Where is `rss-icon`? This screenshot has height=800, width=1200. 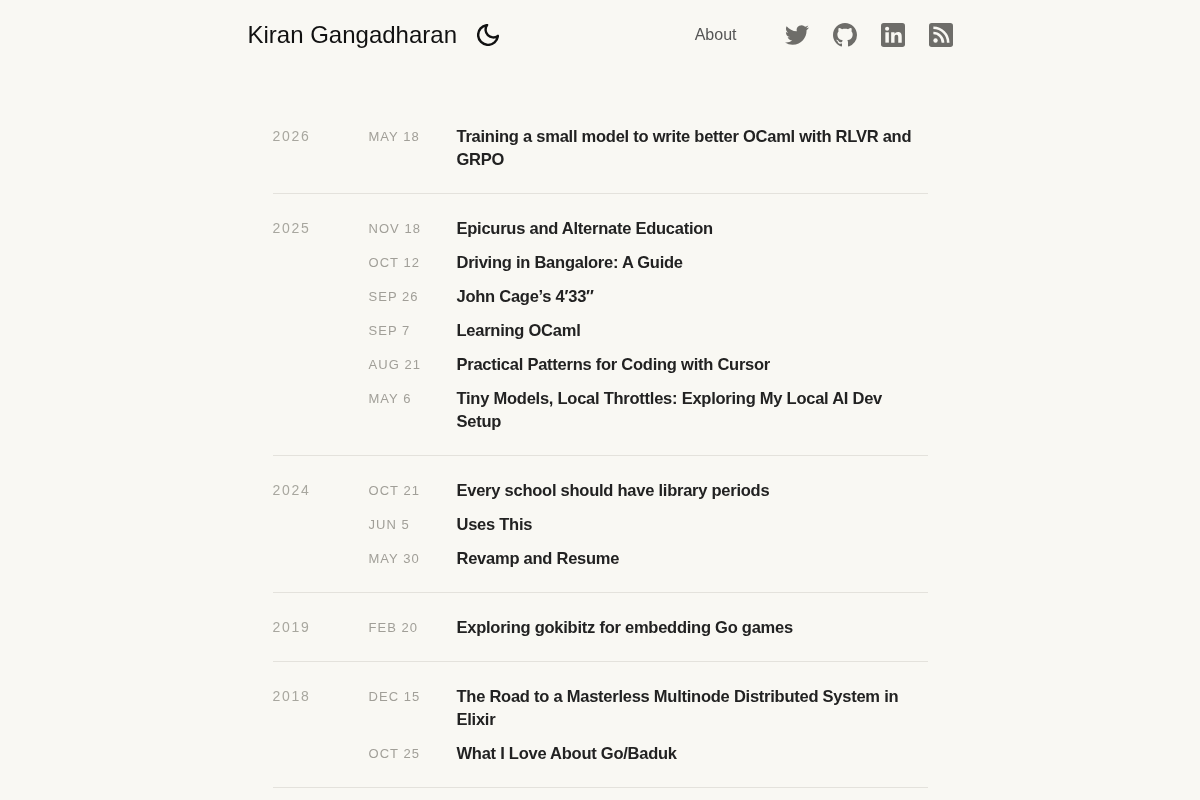 rss-icon is located at coordinates (940, 35).